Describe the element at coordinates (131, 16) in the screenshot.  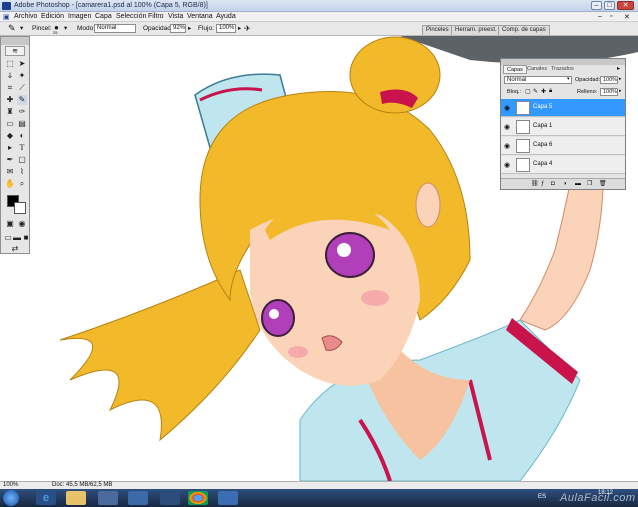
I see `menu-seleccion: Selección` at that location.